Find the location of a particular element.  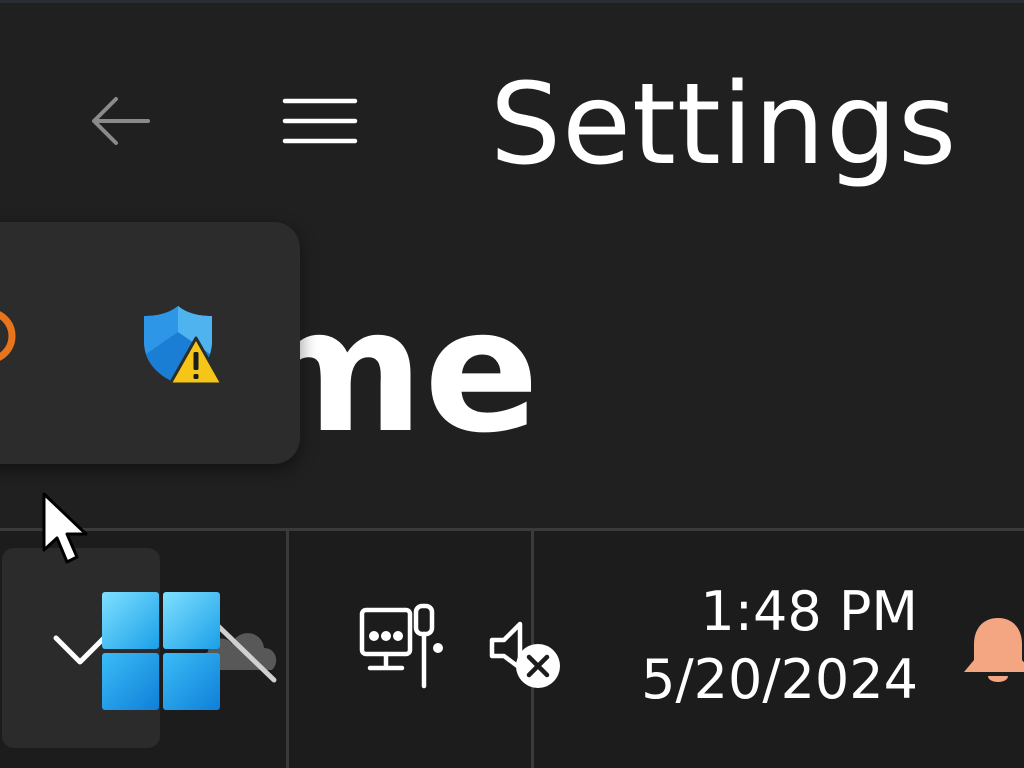

volume-muted-icon is located at coordinates (526, 652).